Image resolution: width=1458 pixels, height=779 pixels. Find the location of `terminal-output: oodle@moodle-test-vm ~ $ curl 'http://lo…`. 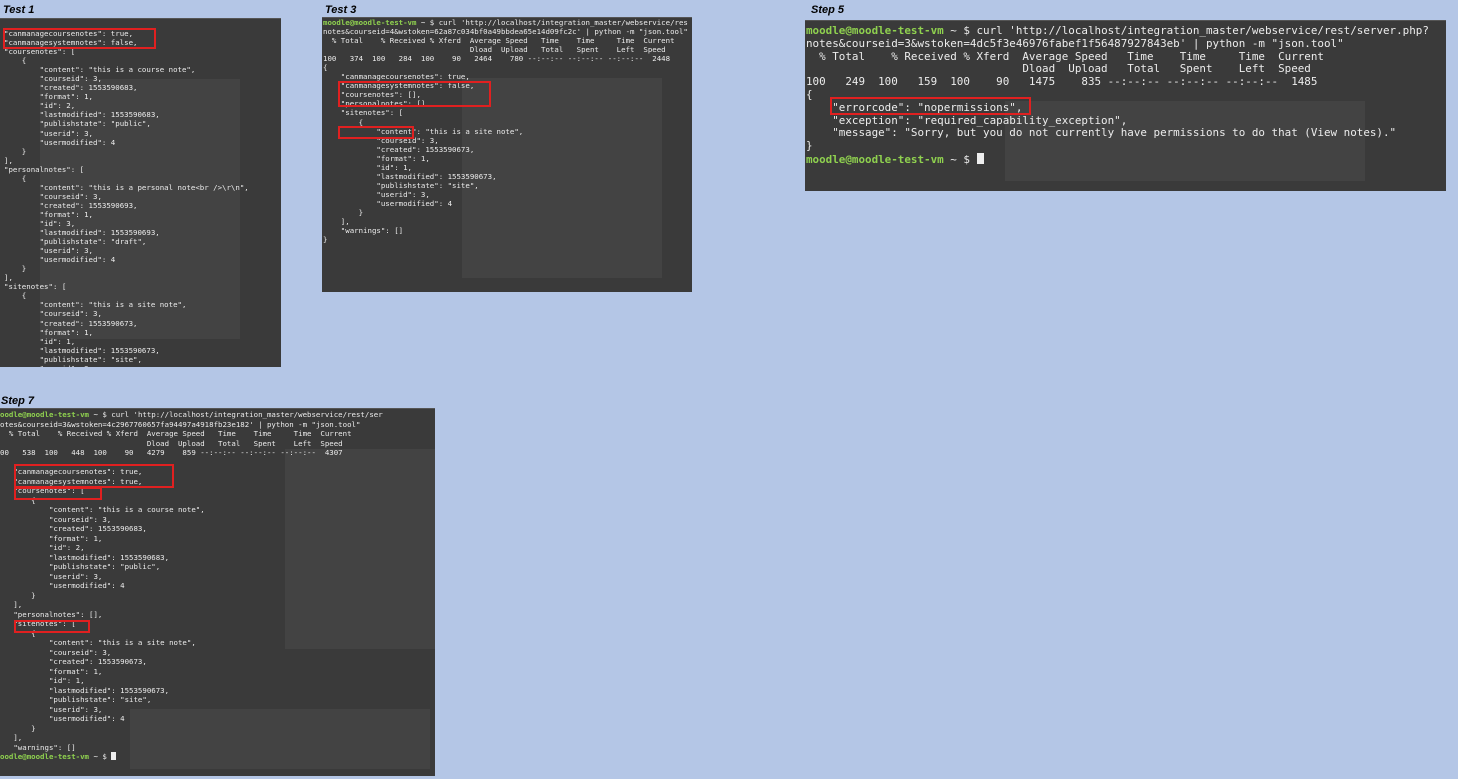

terminal-output: oodle@moodle-test-vm ~ $ curl 'http://lo… is located at coordinates (191, 585).